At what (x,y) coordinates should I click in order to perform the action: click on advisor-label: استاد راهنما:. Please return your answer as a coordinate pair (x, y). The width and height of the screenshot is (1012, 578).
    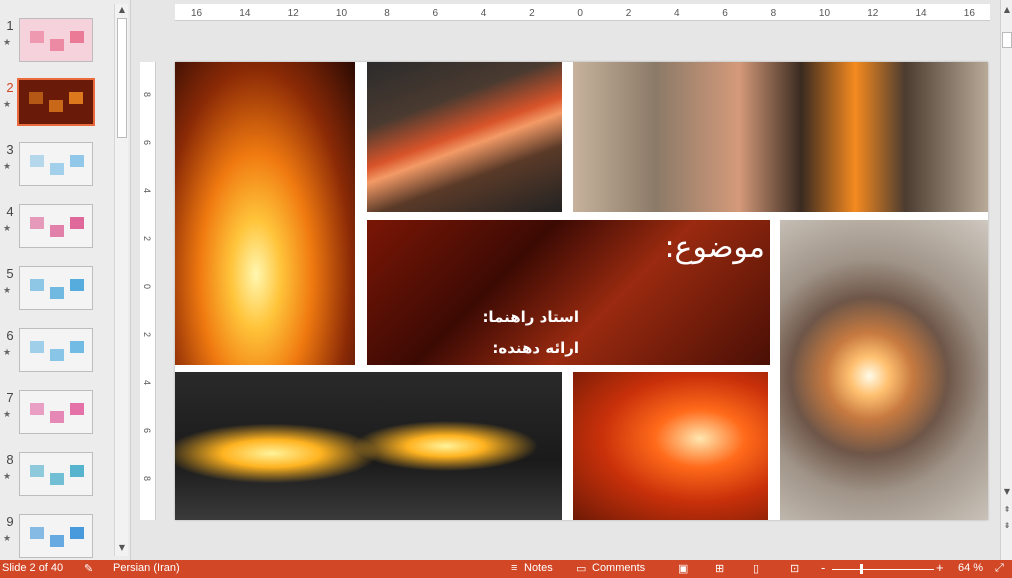
    Looking at the image, I should click on (479, 317).